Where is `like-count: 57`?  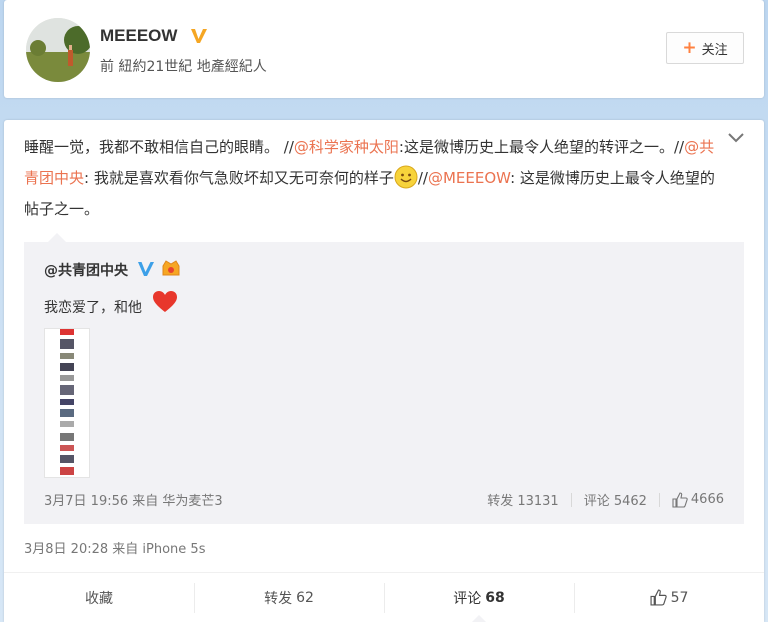 like-count: 57 is located at coordinates (679, 597).